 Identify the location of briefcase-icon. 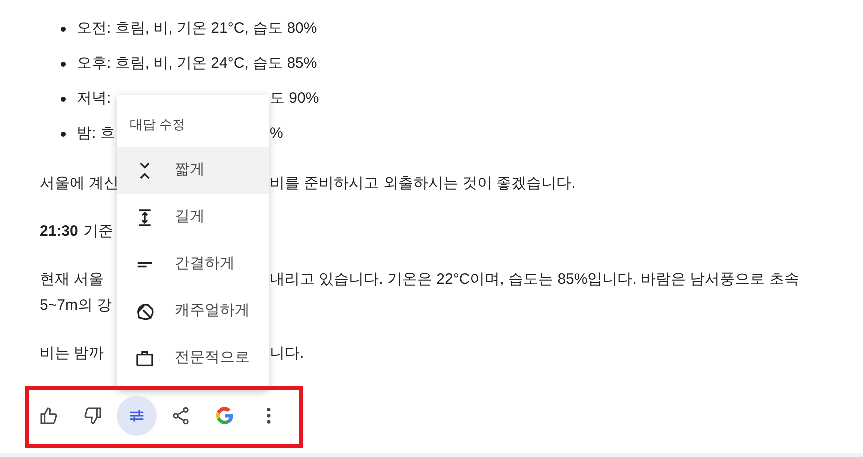
(145, 358).